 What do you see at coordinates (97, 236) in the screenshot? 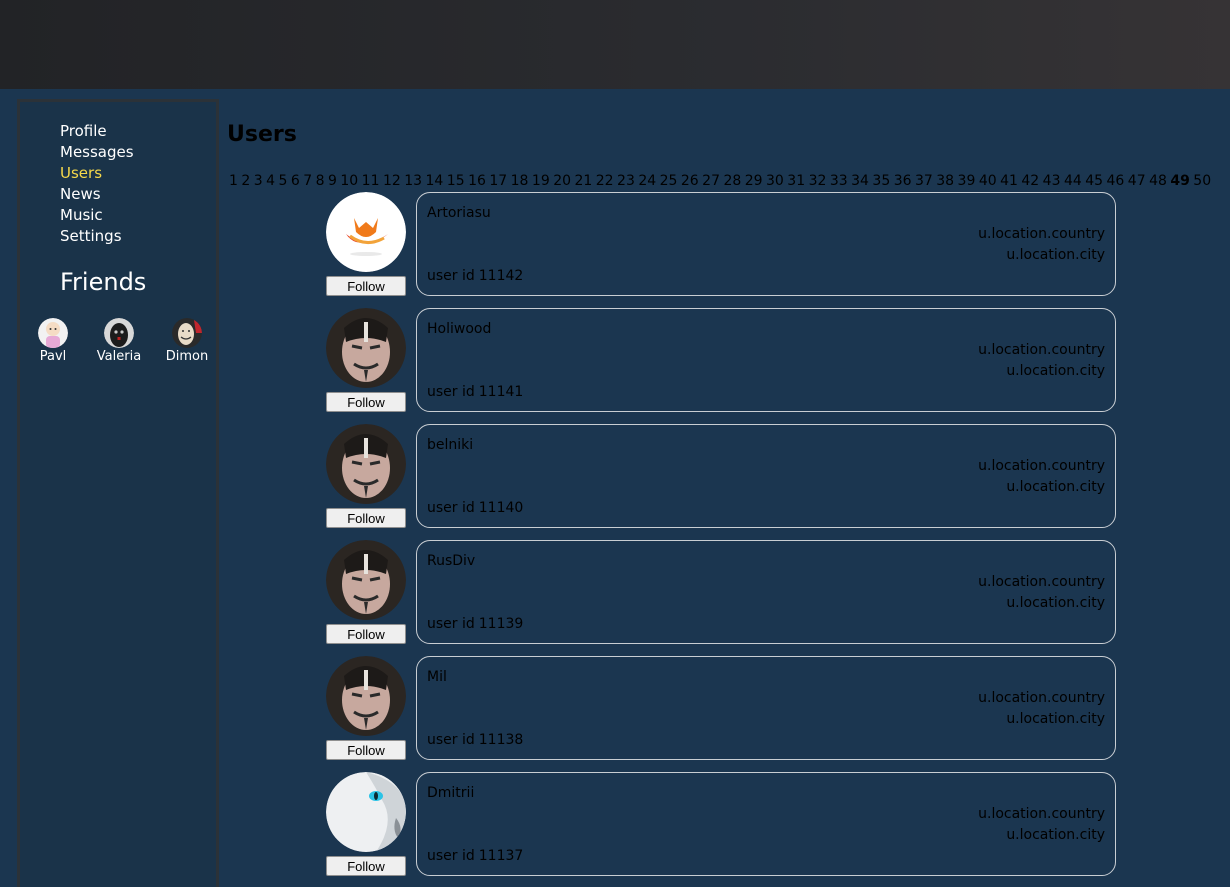
I see `nav-item-settings: Settings` at bounding box center [97, 236].